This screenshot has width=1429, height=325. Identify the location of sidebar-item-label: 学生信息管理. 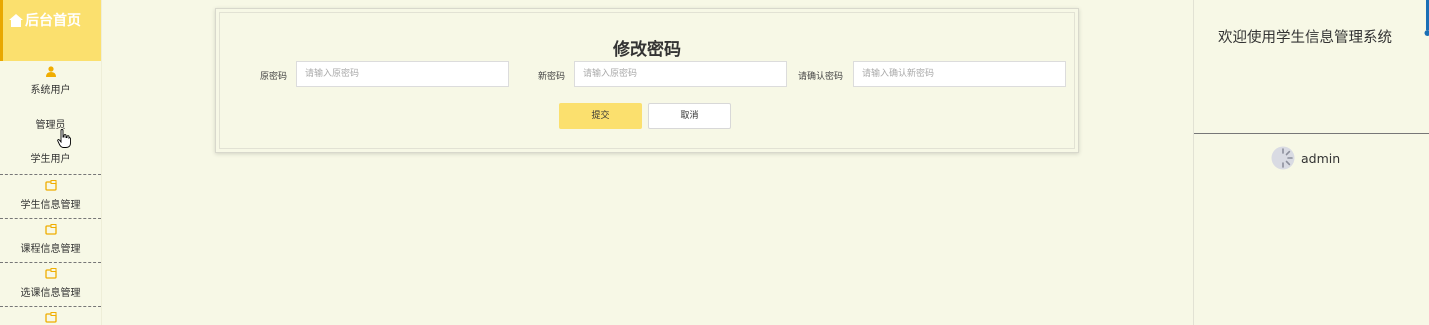
(50, 205).